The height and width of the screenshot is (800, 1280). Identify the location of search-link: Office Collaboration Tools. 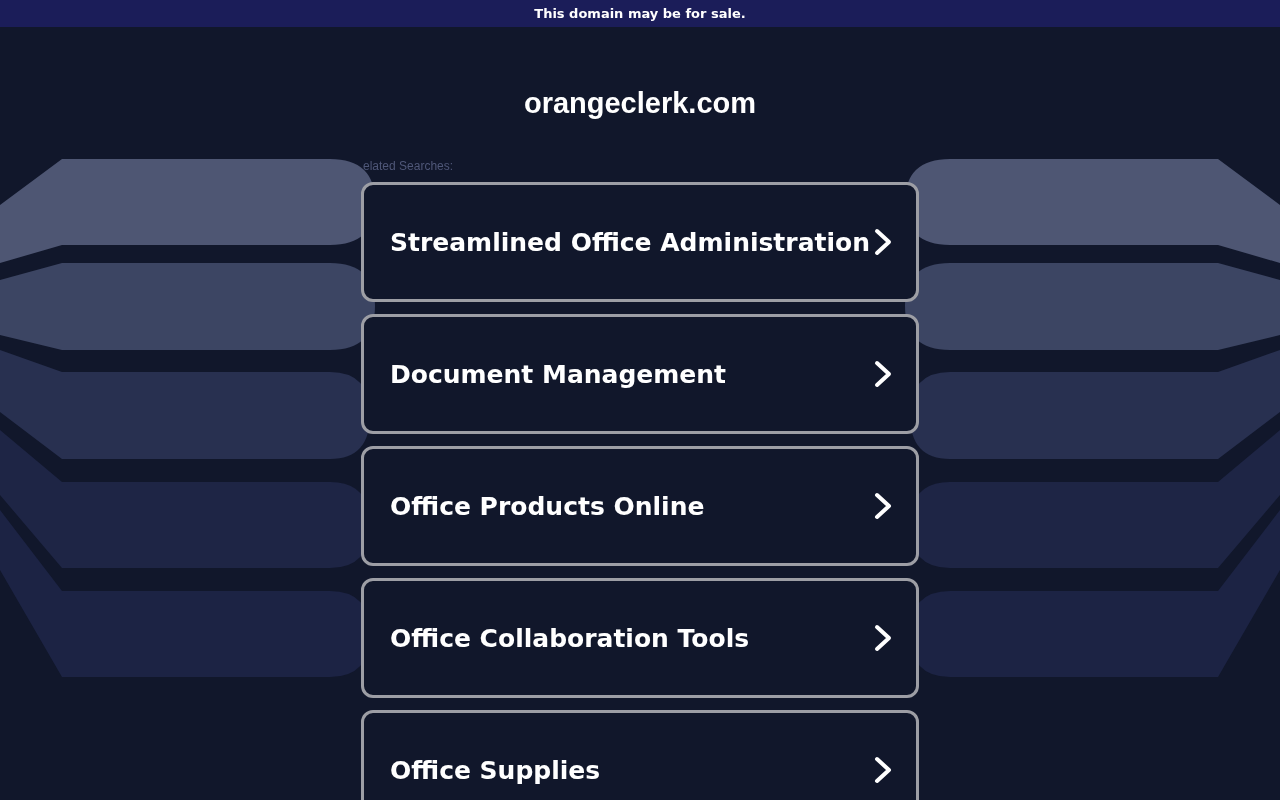
(640, 638).